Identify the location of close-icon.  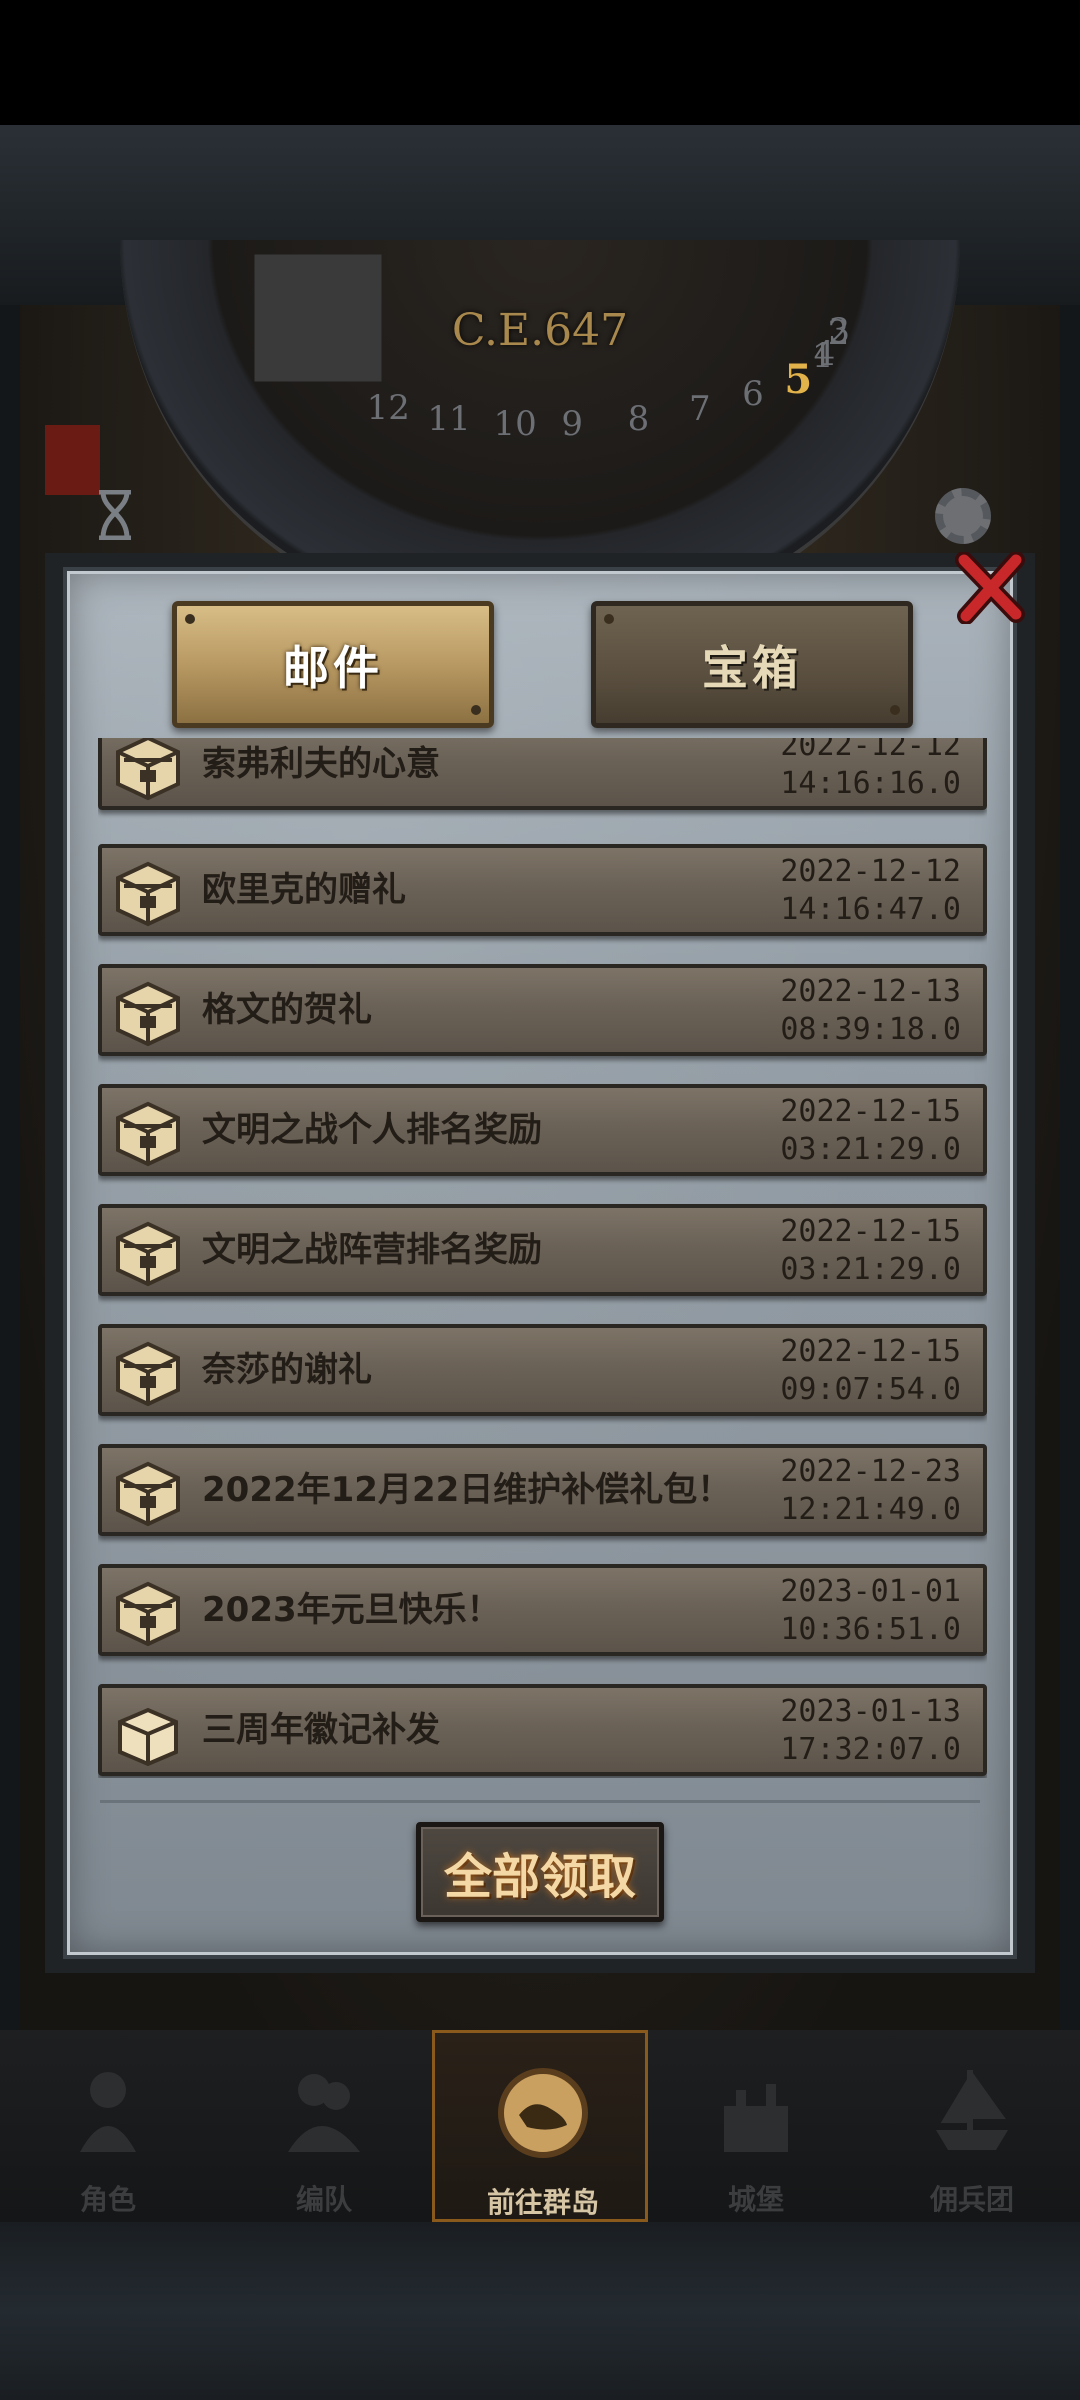
(990, 588).